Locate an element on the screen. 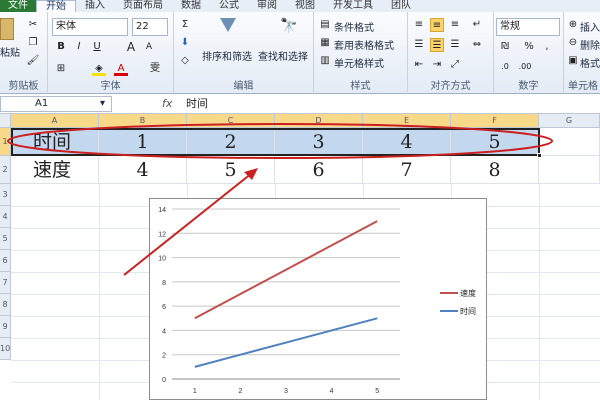  row-header-1: 1 is located at coordinates (5, 142).